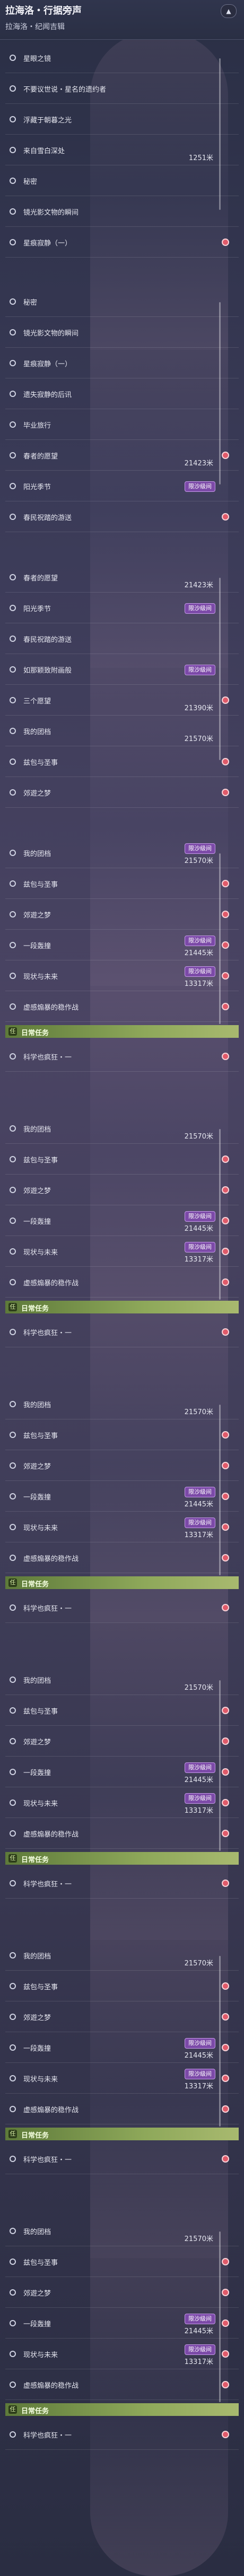  Describe the element at coordinates (122, 669) in the screenshot. I see `quest-row: 如那颖致附画般 限沙级间` at that location.